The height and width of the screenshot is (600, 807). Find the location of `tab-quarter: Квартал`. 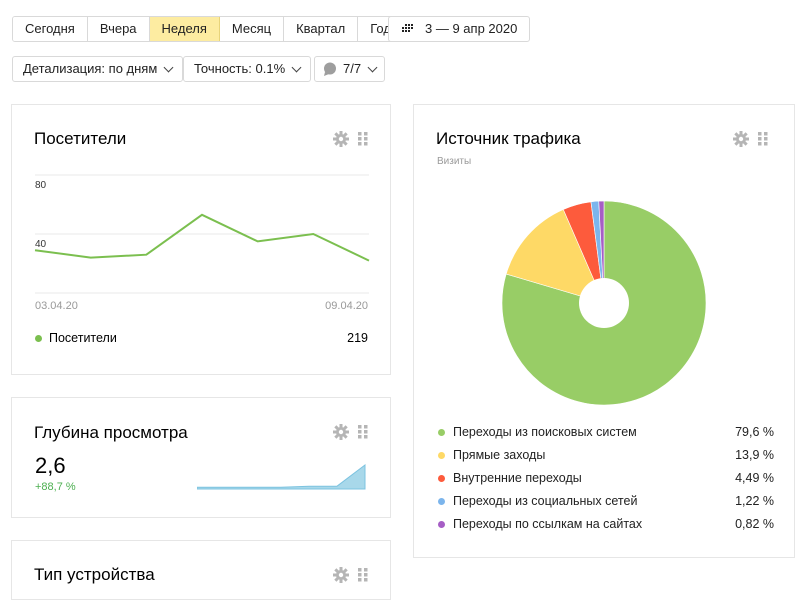

tab-quarter: Квартал is located at coordinates (321, 29).